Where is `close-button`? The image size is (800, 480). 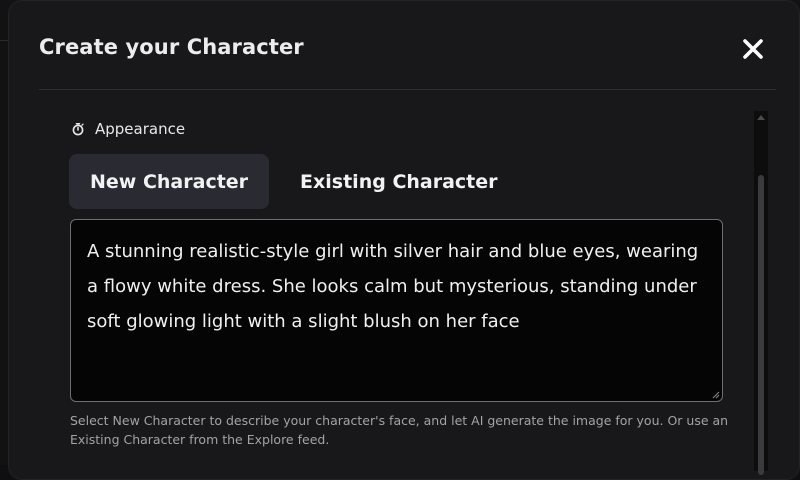
close-button is located at coordinates (753, 49).